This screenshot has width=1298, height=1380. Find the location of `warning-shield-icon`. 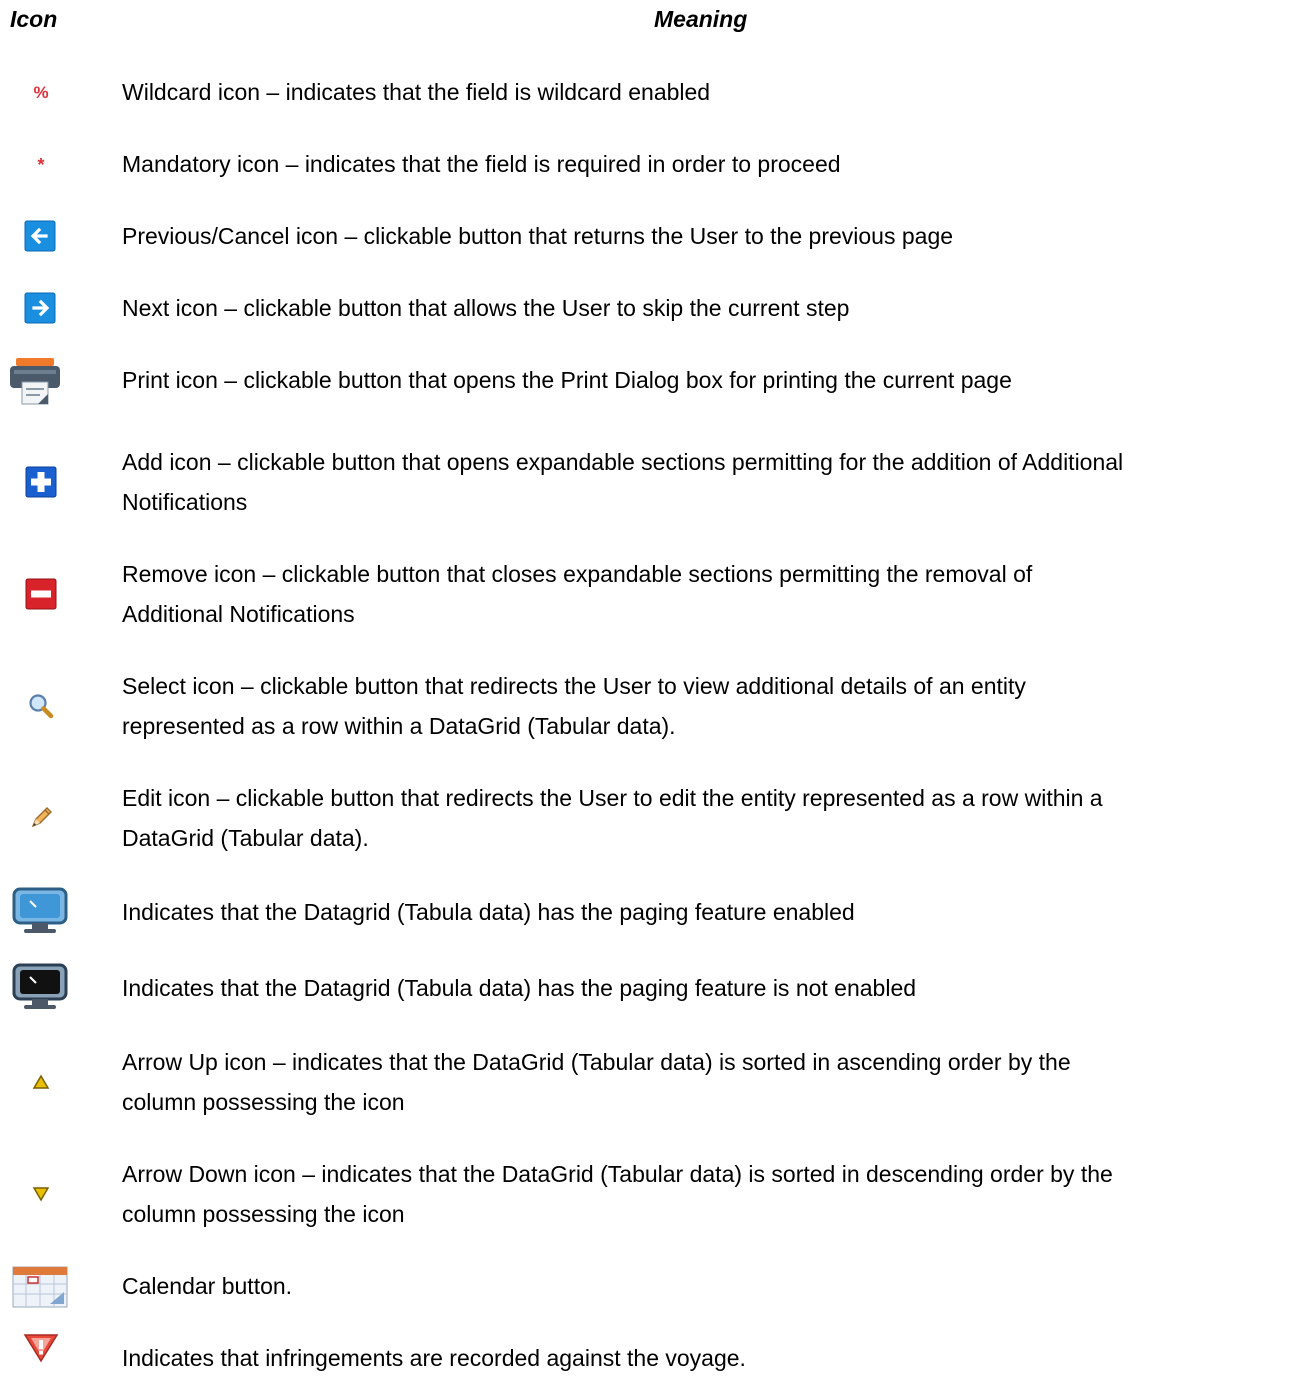

warning-shield-icon is located at coordinates (41, 1348).